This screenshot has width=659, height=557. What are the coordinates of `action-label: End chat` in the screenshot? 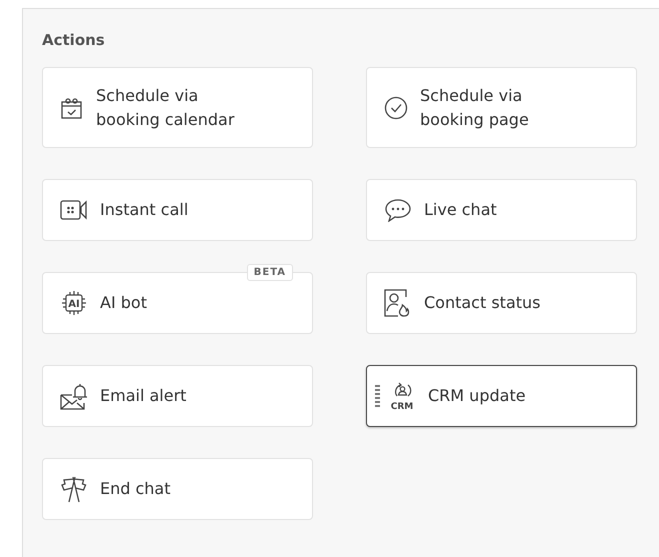 It's located at (135, 489).